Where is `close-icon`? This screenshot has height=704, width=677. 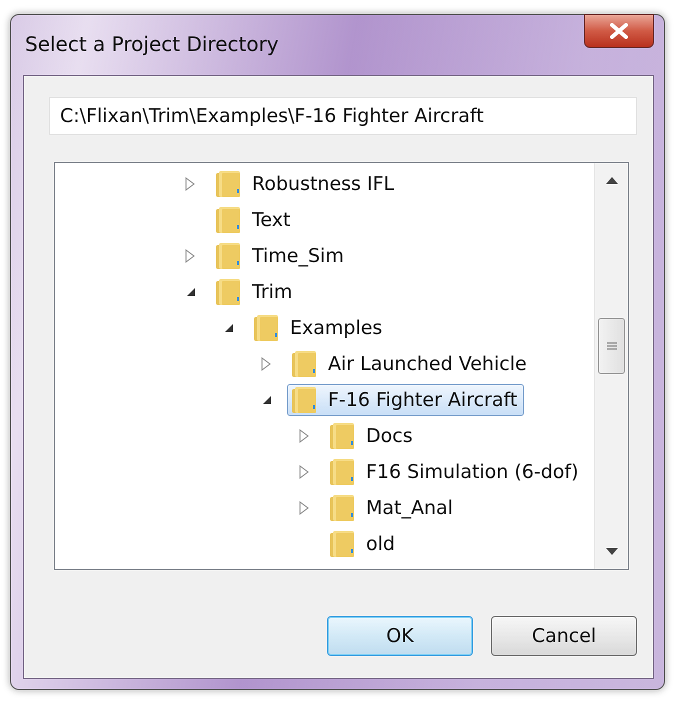
close-icon is located at coordinates (619, 31).